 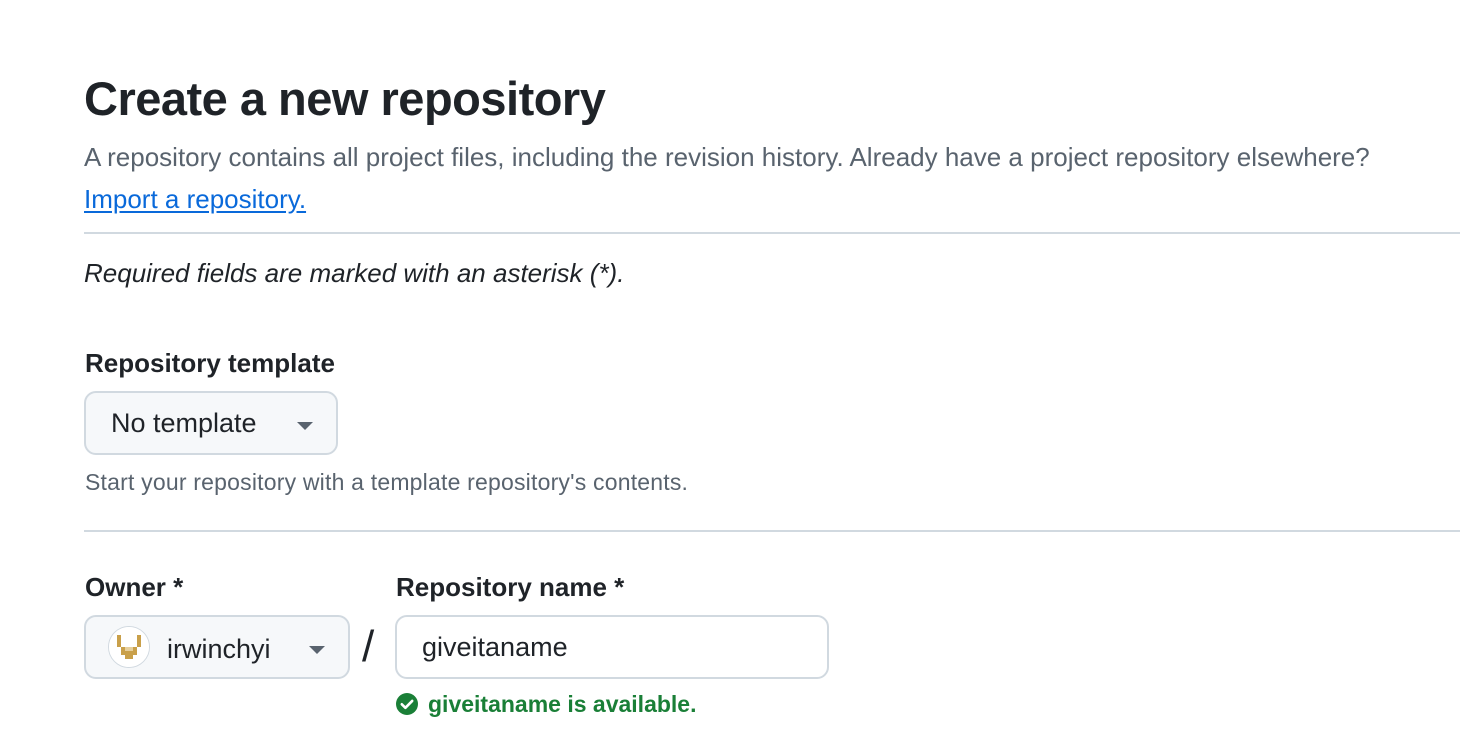 What do you see at coordinates (195, 199) in the screenshot?
I see `import-repository-link: Import a repository.` at bounding box center [195, 199].